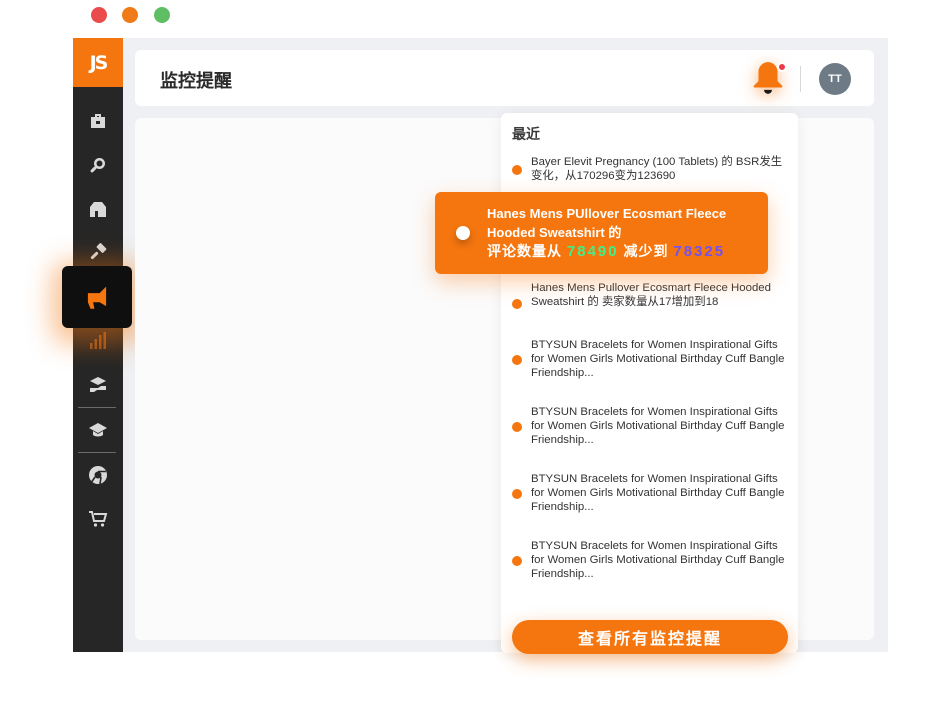  I want to click on sidebar-item-store, so click(98, 209).